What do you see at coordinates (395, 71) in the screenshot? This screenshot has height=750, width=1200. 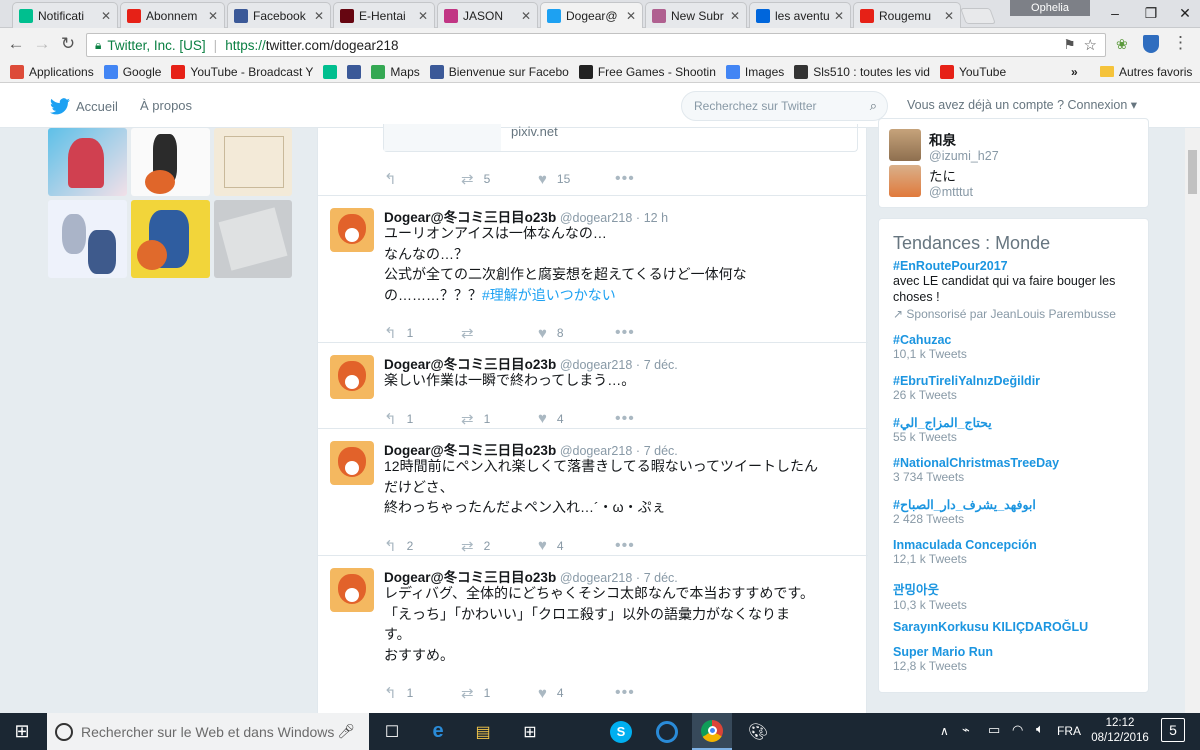 I see `bookmark-item: Maps` at bounding box center [395, 71].